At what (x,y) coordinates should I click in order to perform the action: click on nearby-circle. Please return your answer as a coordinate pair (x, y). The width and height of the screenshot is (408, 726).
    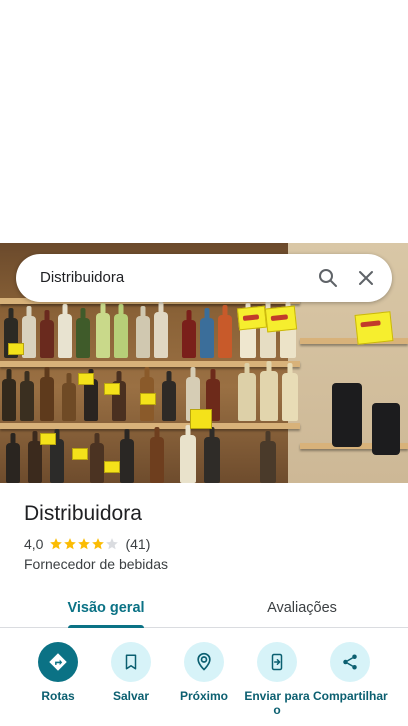
    Looking at the image, I should click on (204, 662).